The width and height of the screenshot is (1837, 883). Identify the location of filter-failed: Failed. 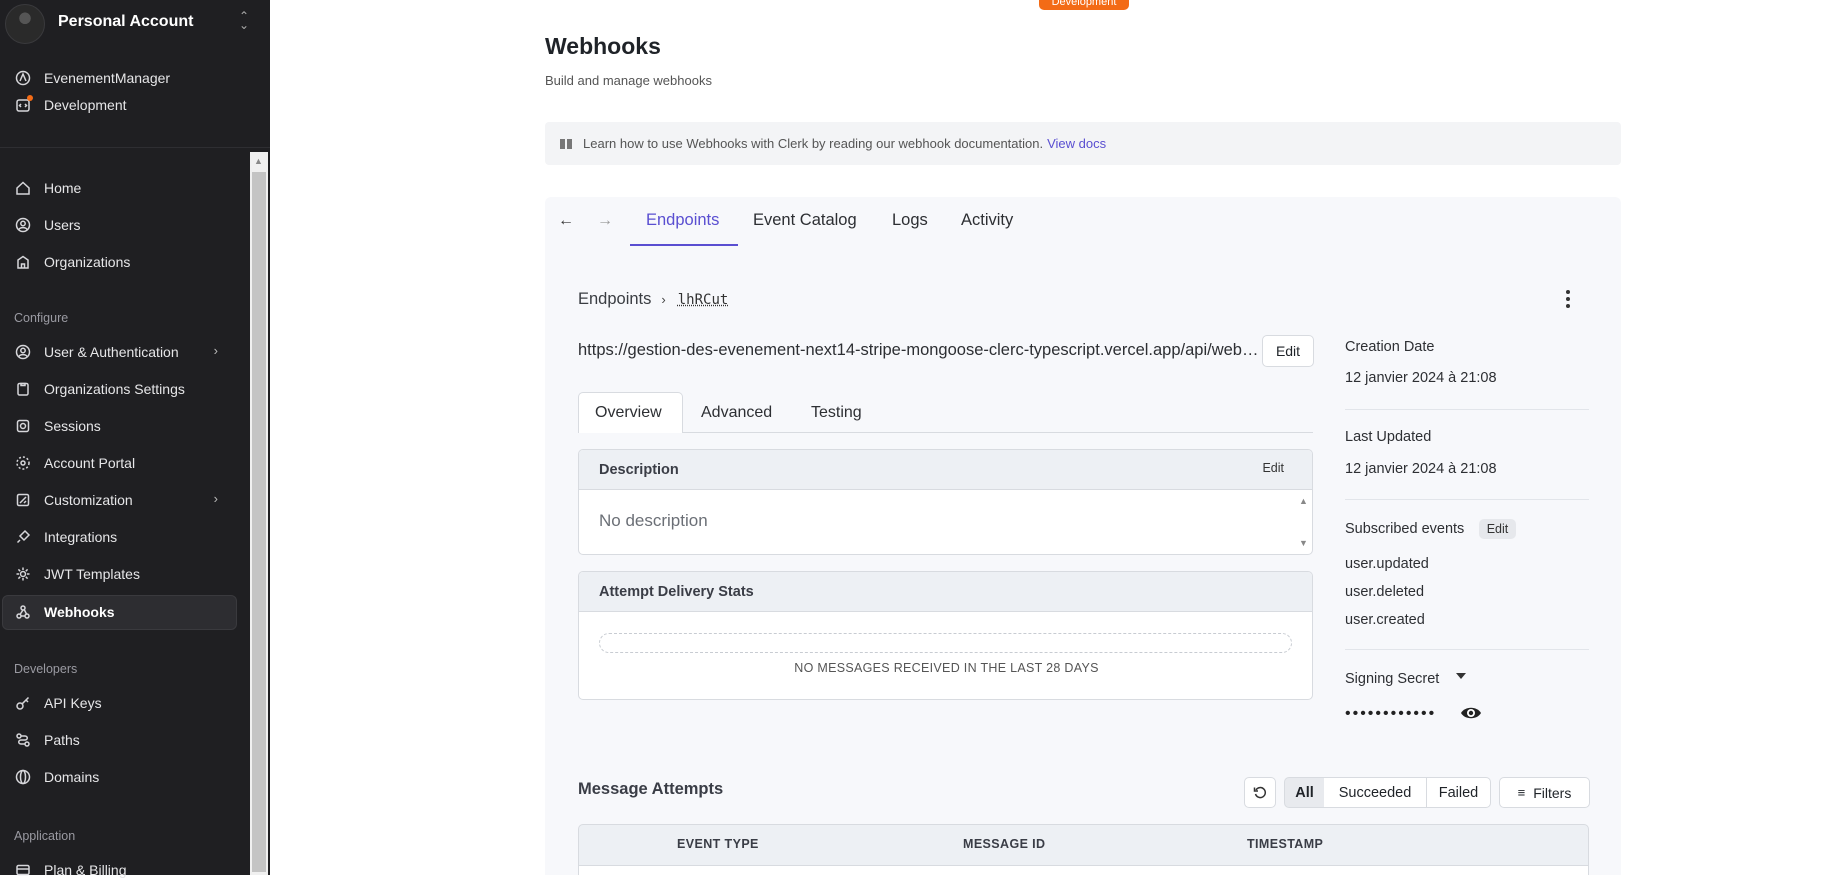
(1458, 792).